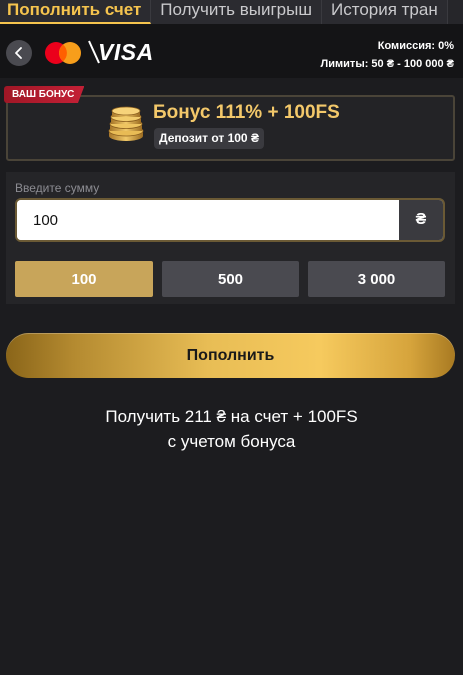 This screenshot has height=675, width=463. Describe the element at coordinates (230, 355) in the screenshot. I see `deposit-button: Пополнить` at that location.